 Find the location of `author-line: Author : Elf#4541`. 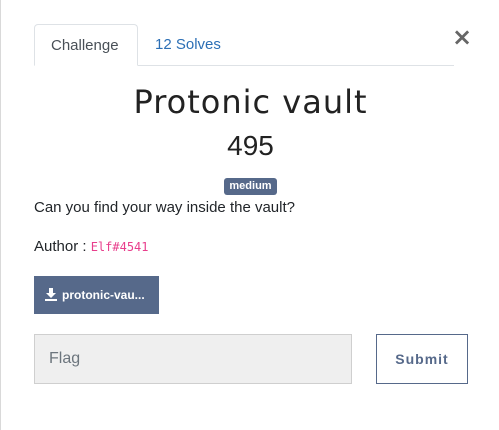

author-line: Author : Elf#4541 is located at coordinates (91, 247).